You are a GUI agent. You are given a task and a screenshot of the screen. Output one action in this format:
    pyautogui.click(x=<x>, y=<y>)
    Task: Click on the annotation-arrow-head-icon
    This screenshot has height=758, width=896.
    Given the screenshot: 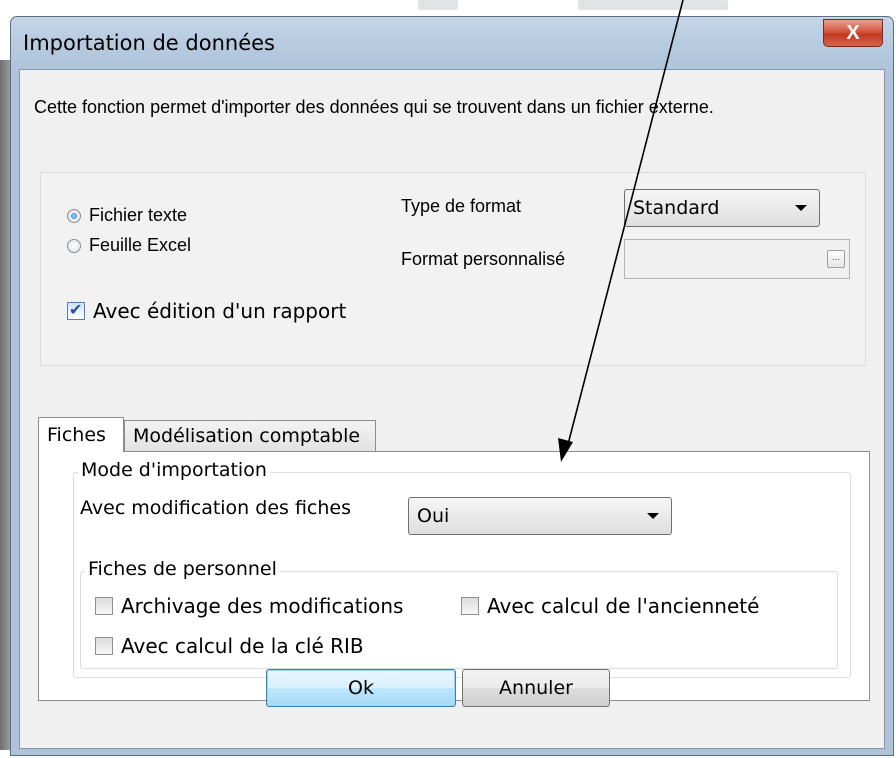 What is the action you would take?
    pyautogui.click(x=565, y=450)
    